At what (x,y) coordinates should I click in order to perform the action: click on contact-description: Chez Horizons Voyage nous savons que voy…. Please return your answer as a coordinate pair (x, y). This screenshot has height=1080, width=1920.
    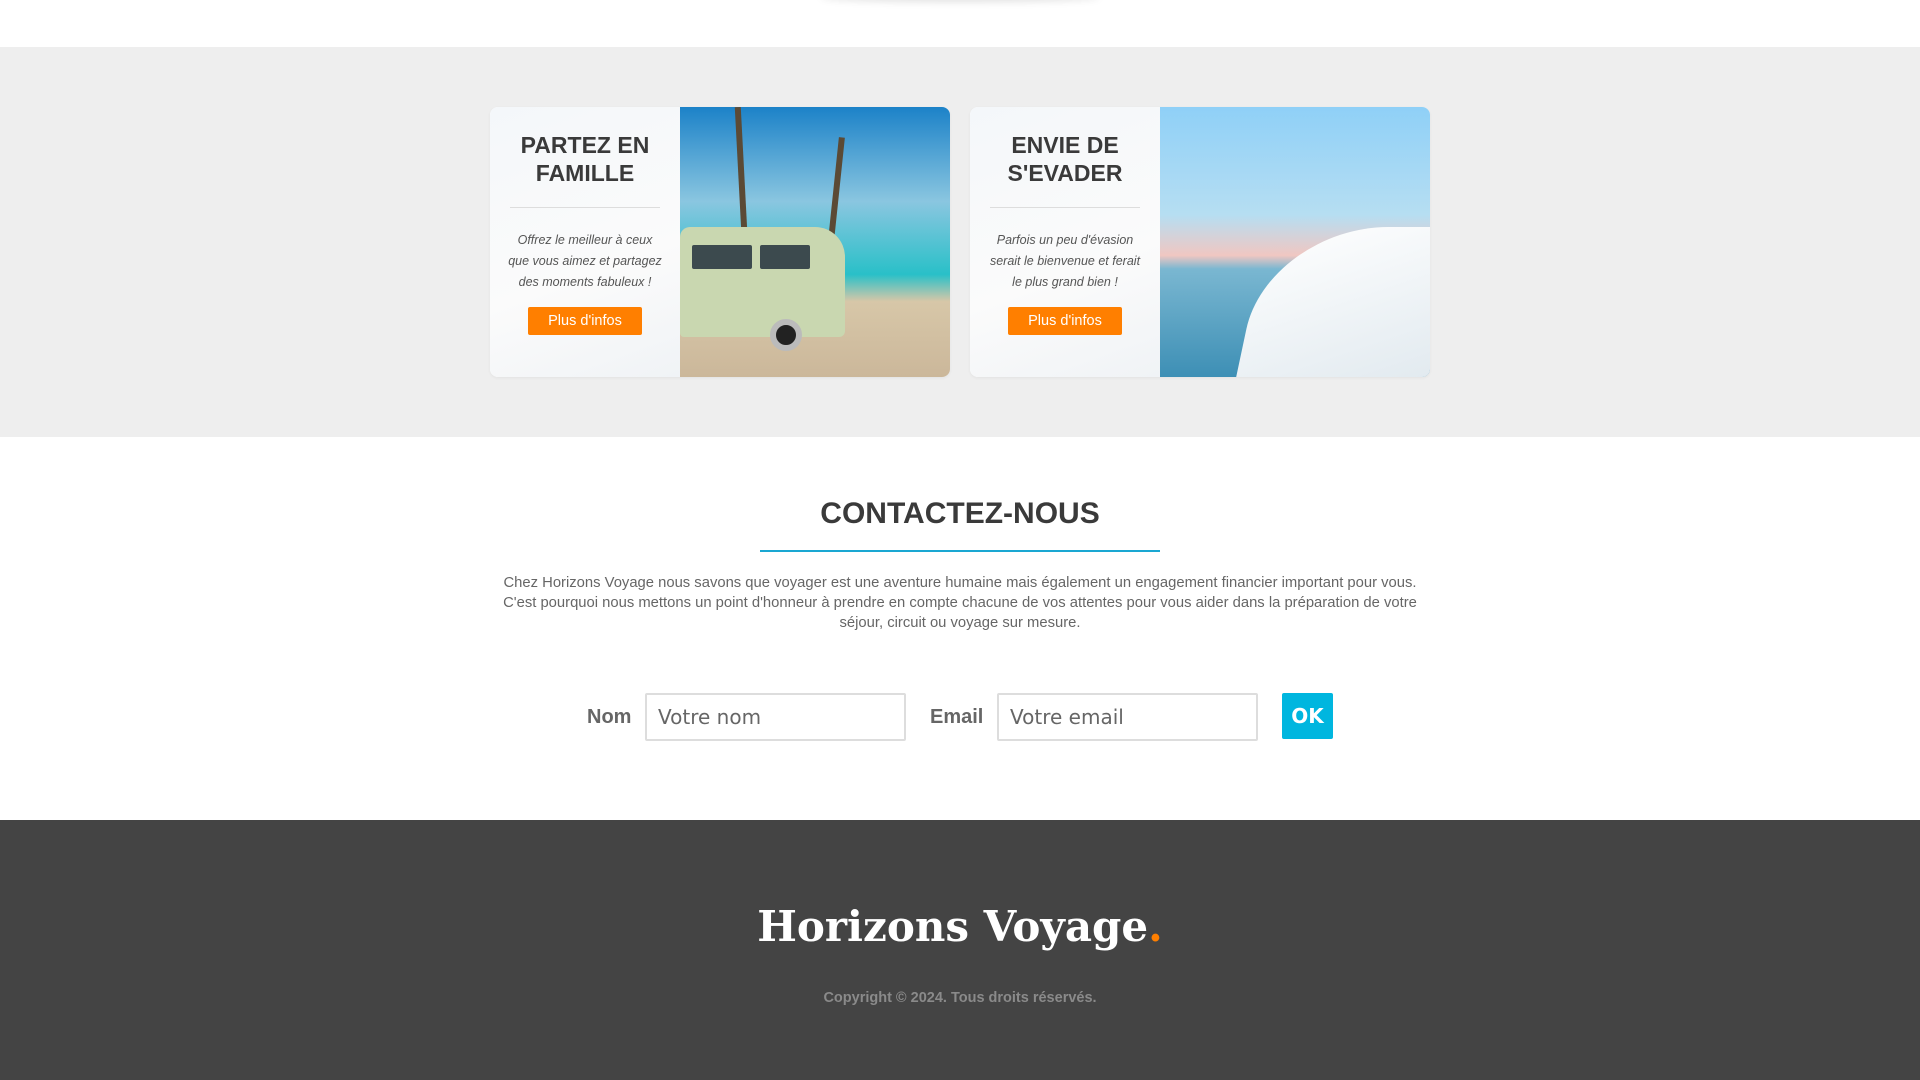
    Looking at the image, I should click on (960, 603).